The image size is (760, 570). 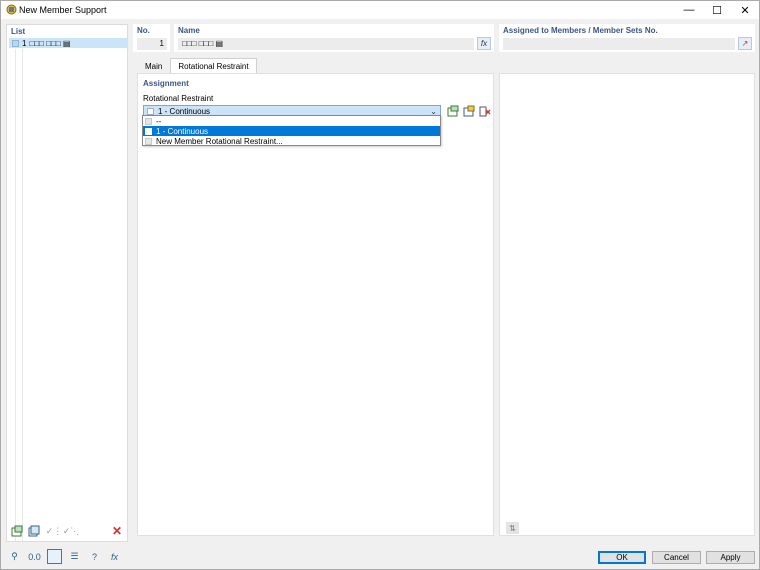 What do you see at coordinates (74, 556) in the screenshot?
I see `tree-icon: ☰` at bounding box center [74, 556].